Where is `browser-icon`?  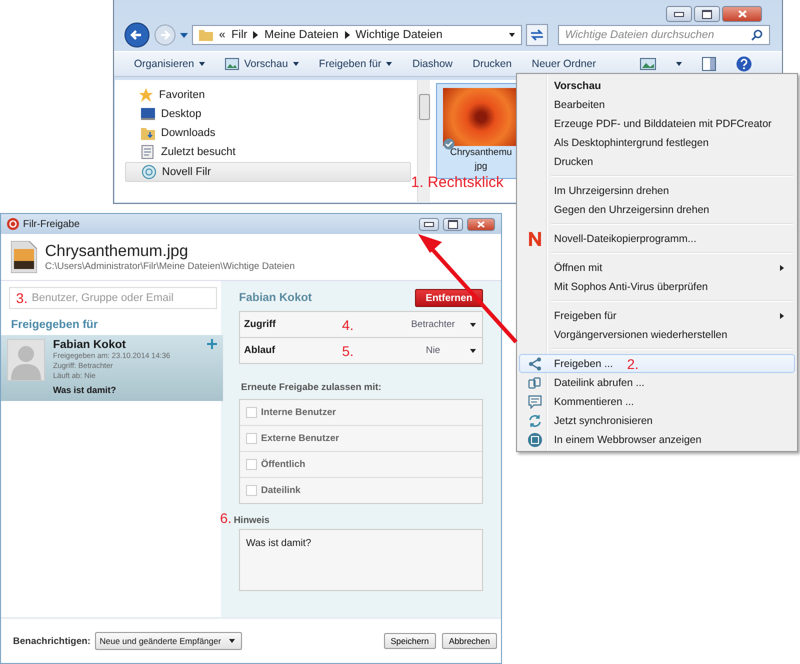 browser-icon is located at coordinates (535, 439).